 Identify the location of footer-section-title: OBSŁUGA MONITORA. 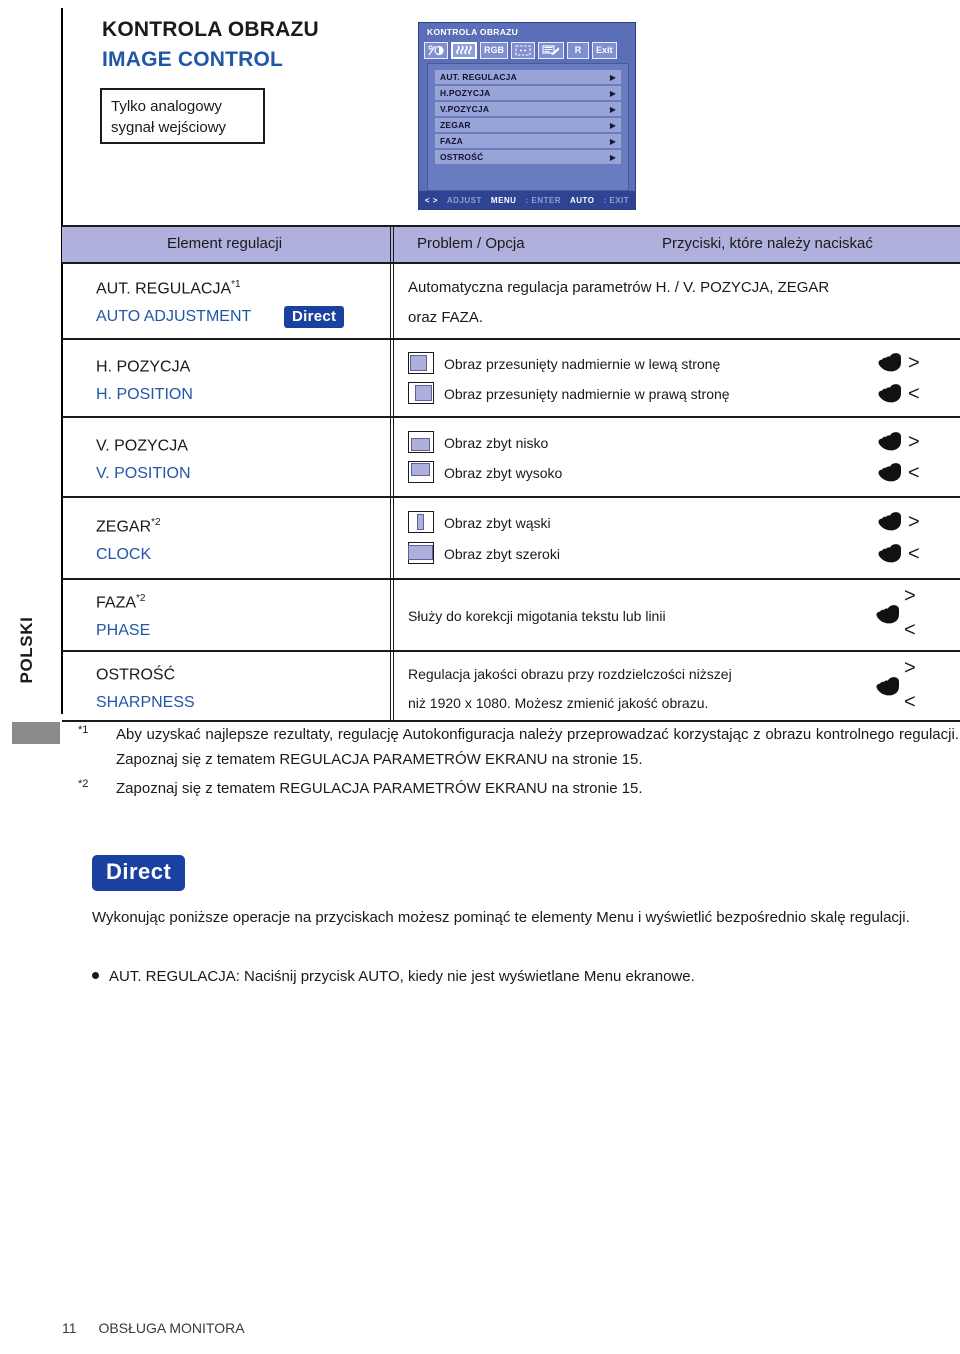
(171, 1328).